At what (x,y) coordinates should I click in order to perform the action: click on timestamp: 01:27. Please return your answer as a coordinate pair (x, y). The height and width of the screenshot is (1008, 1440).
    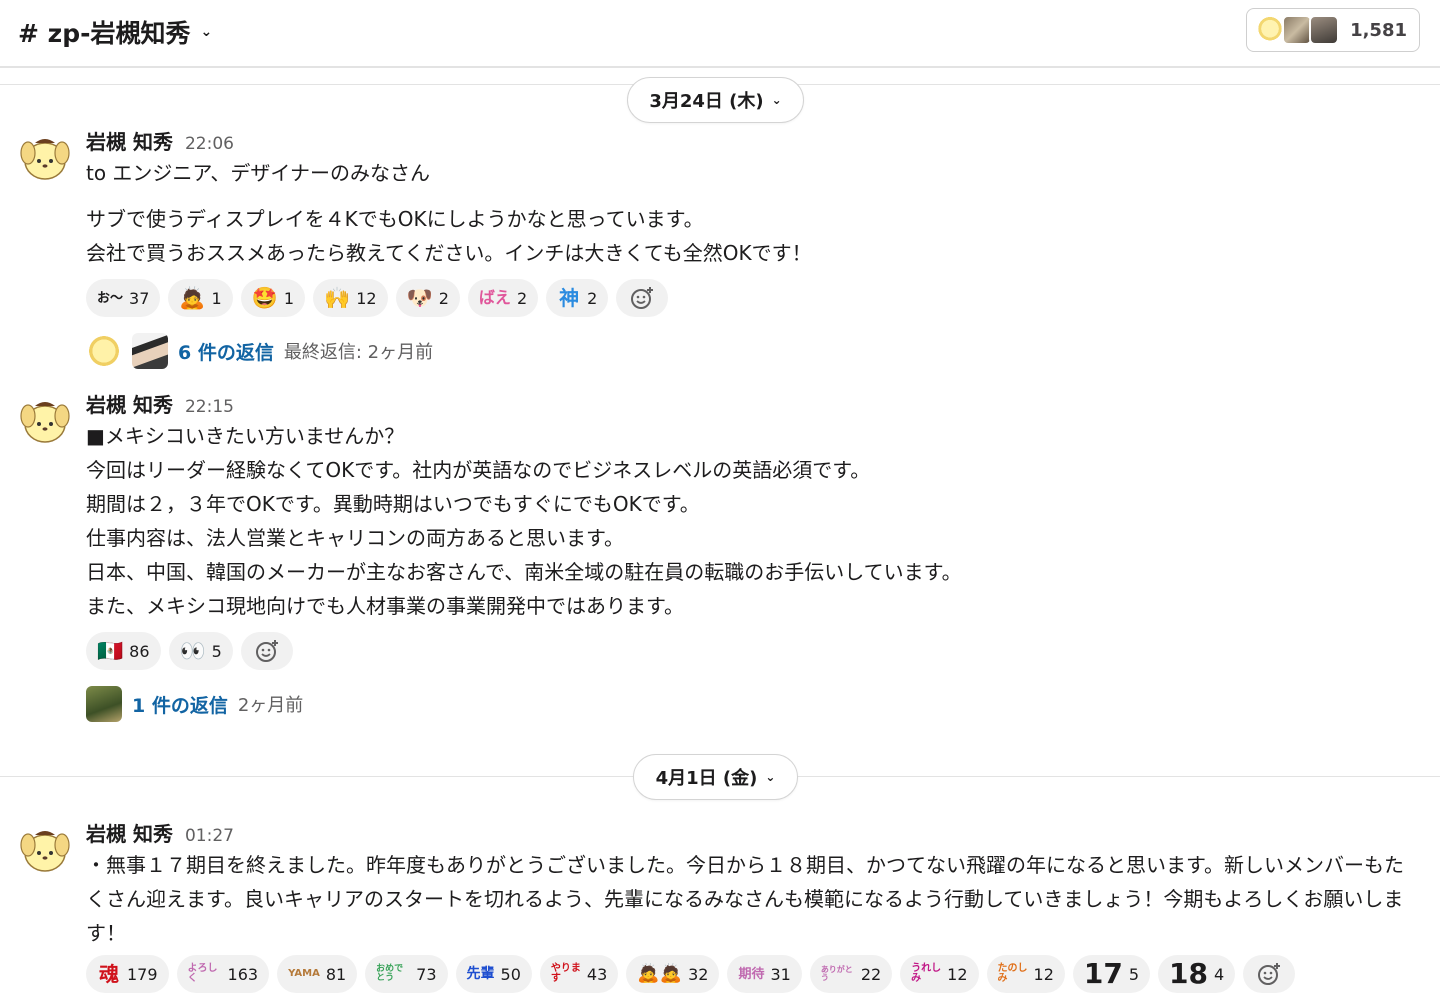
    Looking at the image, I should click on (209, 836).